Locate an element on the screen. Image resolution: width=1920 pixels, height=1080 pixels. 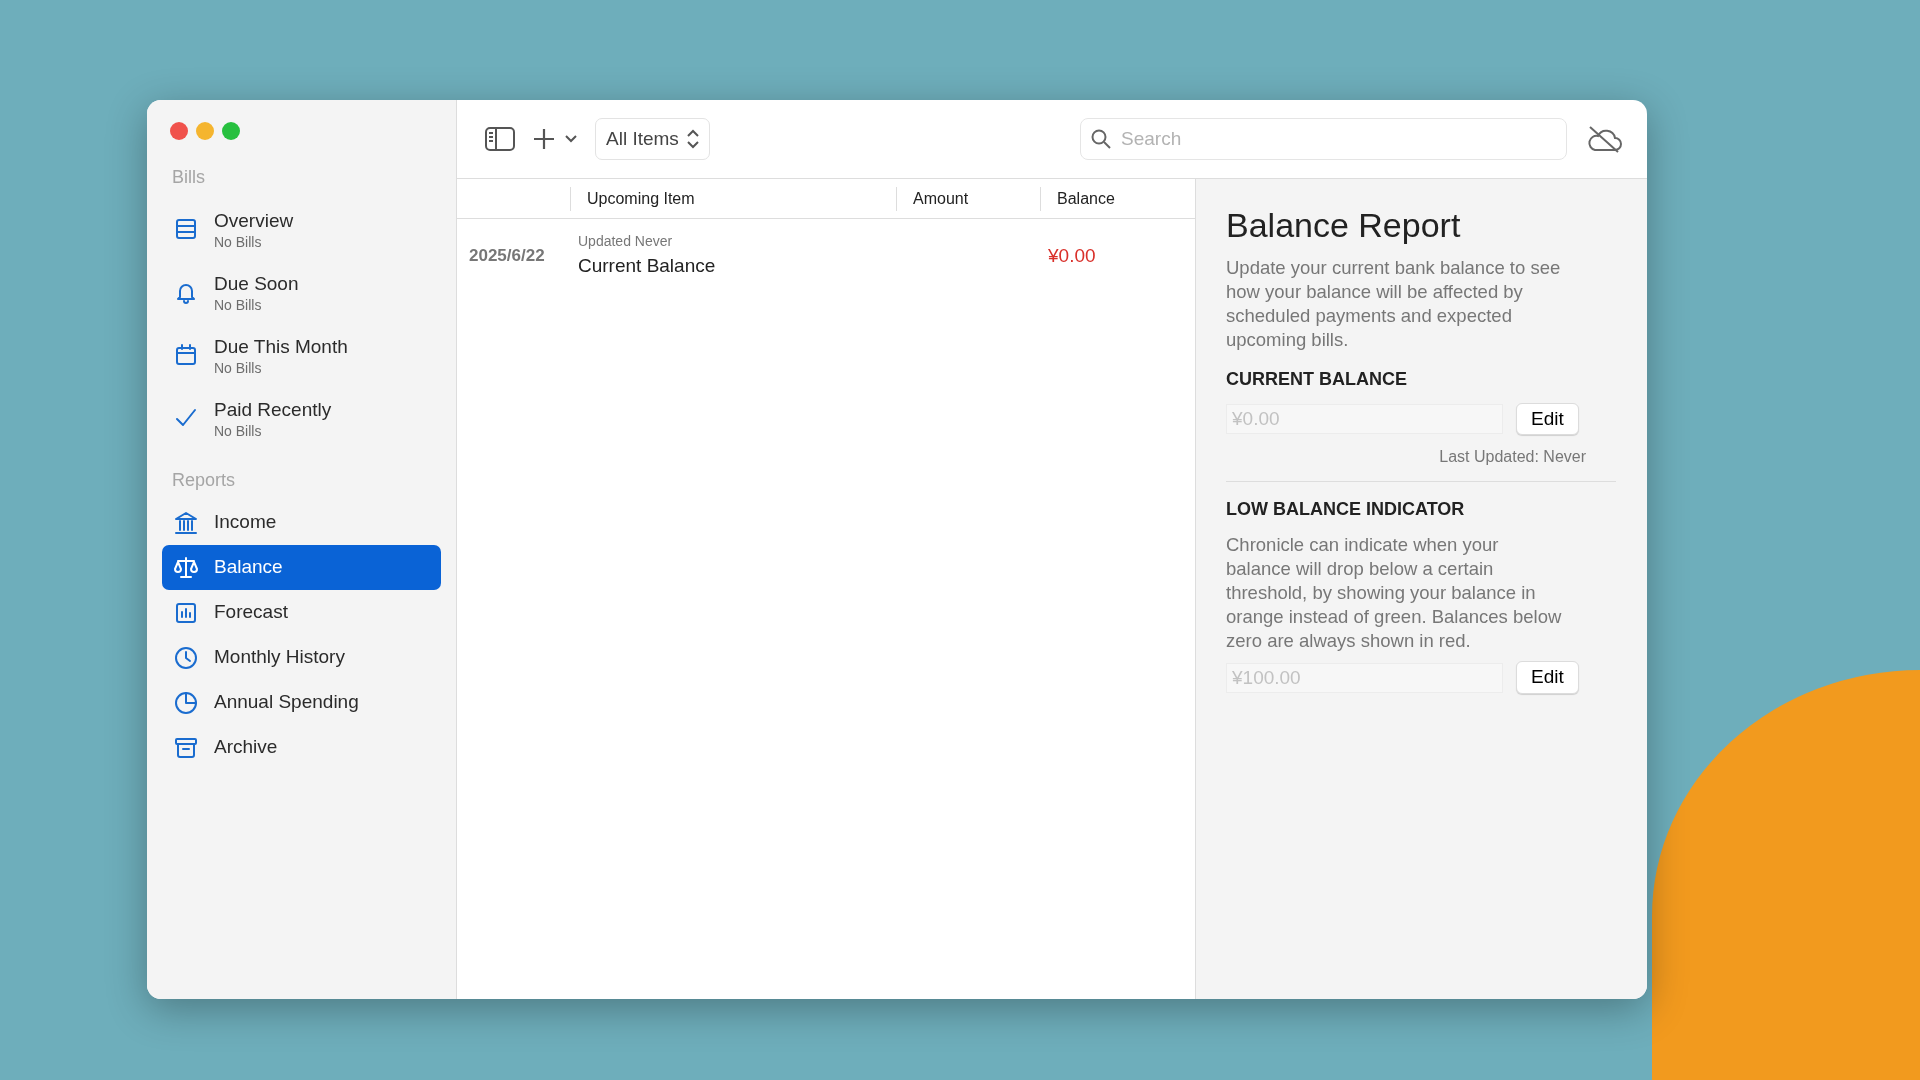
item-title: Current Balance is located at coordinates (647, 266).